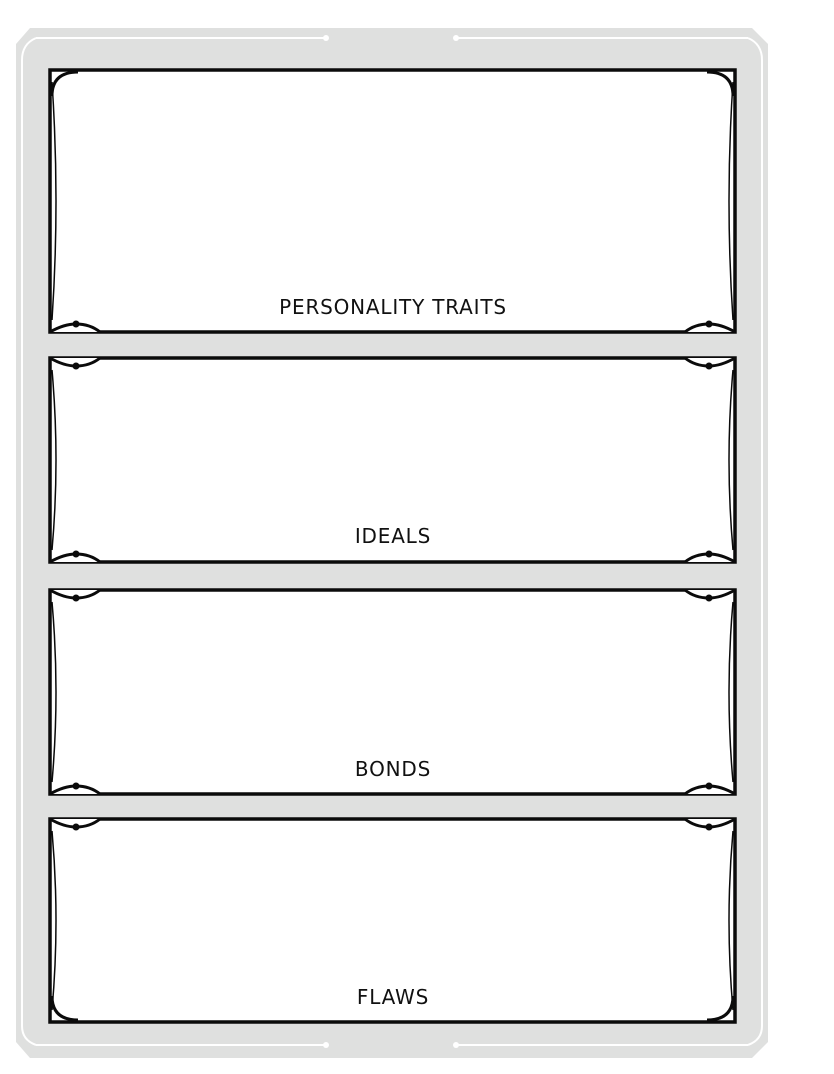 Image resolution: width=834 pixels, height=1074 pixels. Describe the element at coordinates (393, 676) in the screenshot. I see `bonds-input` at that location.